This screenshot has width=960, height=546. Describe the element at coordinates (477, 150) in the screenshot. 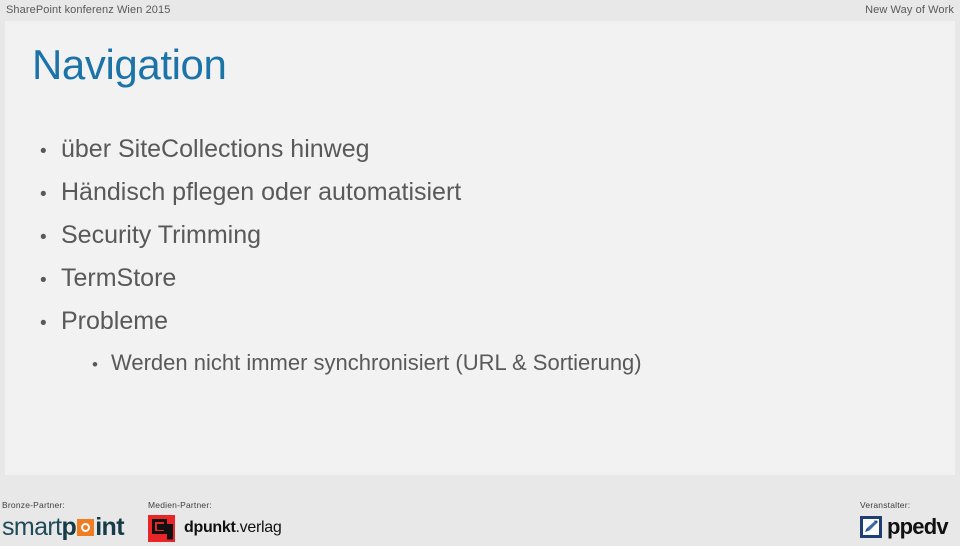

I see `list-item: • über SiteCollections hinweg` at that location.